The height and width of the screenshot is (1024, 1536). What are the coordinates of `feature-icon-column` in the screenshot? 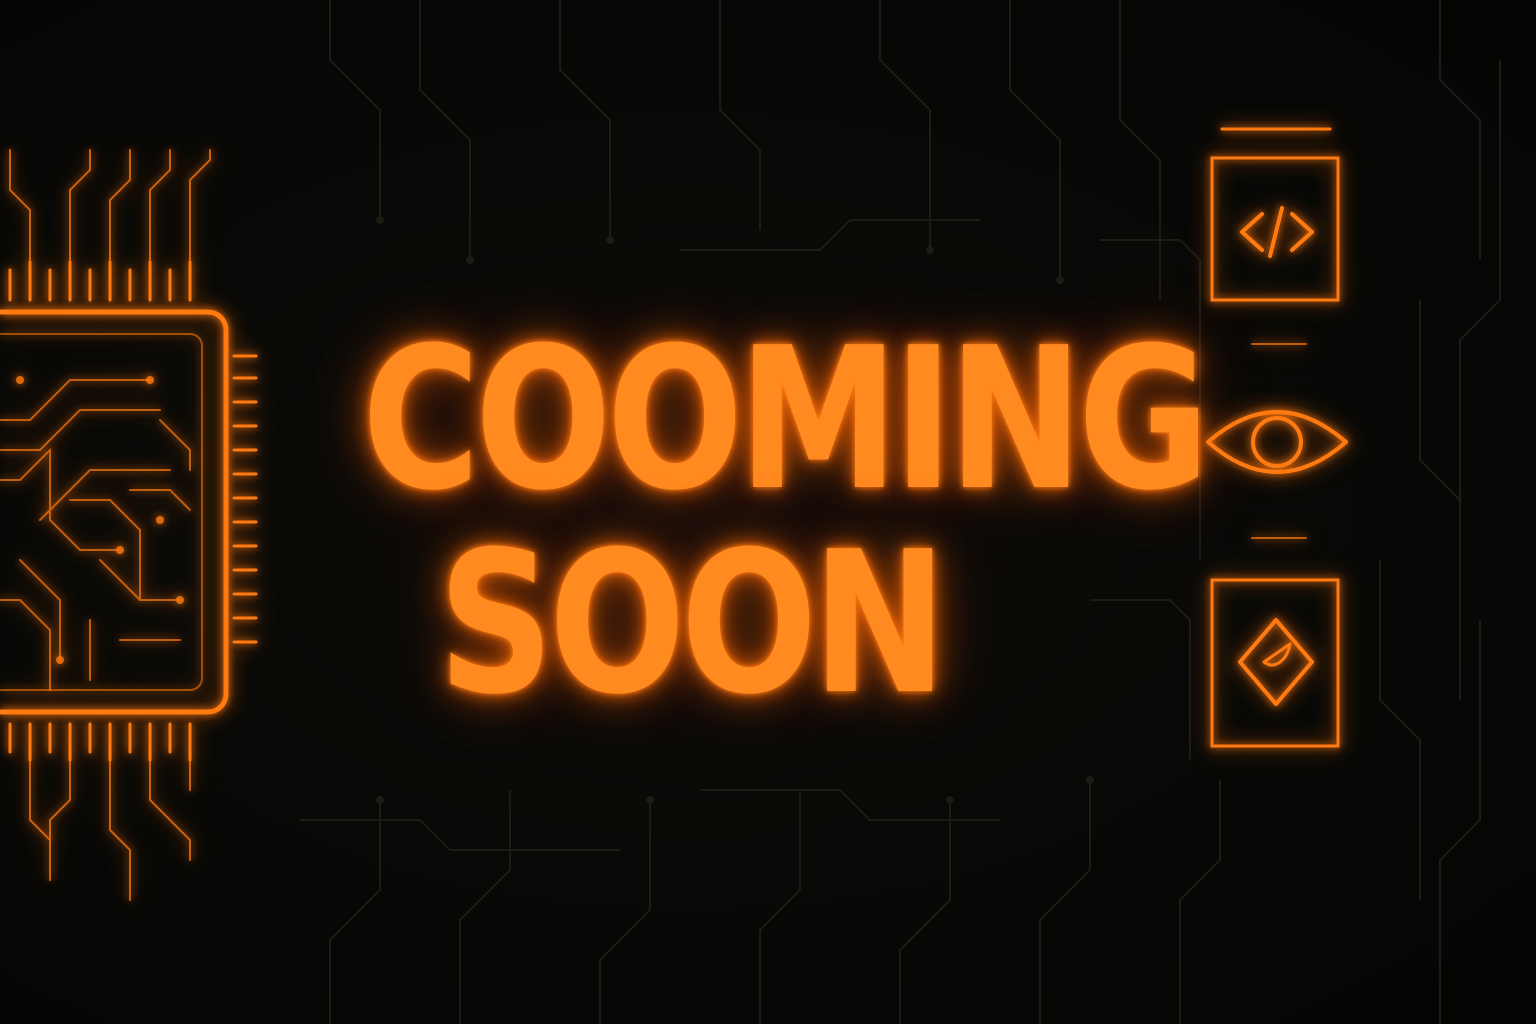 It's located at (1280, 450).